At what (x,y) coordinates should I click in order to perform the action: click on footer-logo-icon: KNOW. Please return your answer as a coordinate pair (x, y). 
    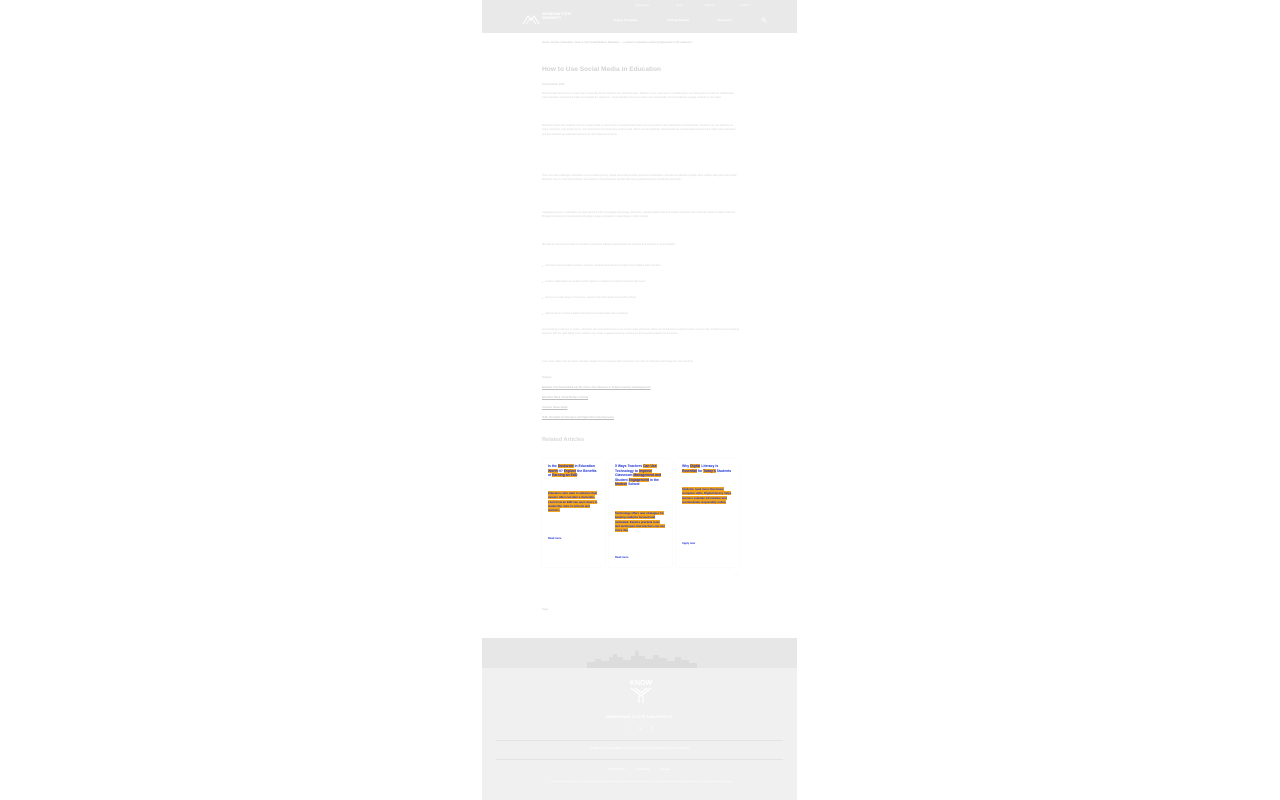
    Looking at the image, I should click on (641, 690).